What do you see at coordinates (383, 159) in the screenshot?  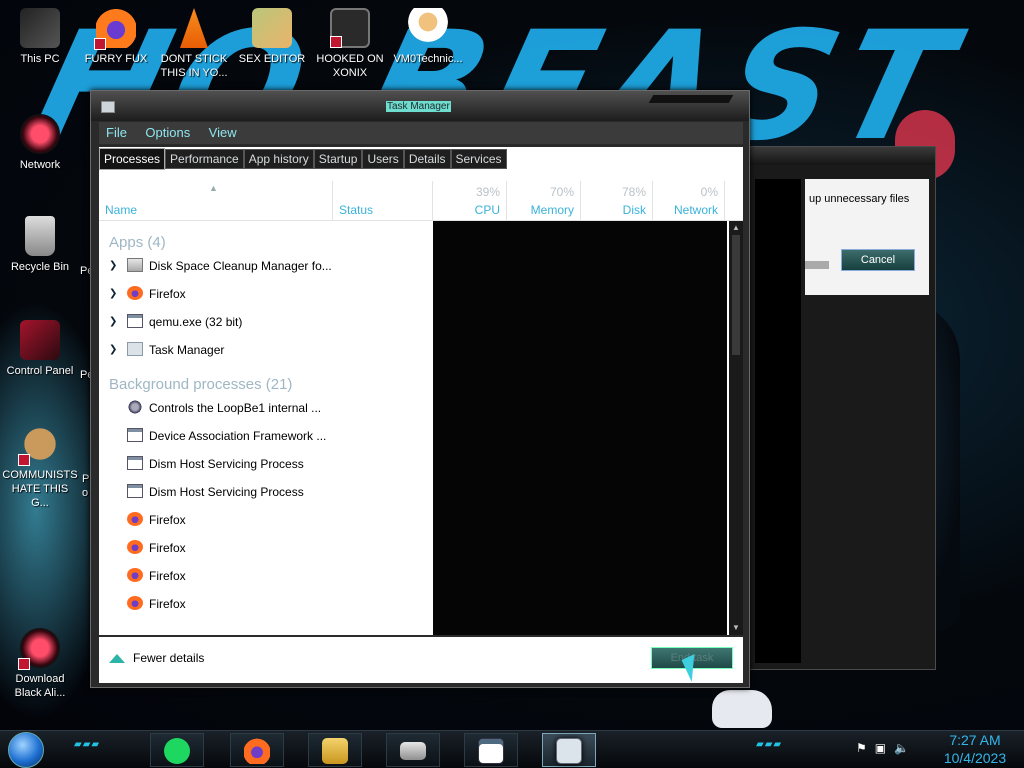 I see `tab-users: Users` at bounding box center [383, 159].